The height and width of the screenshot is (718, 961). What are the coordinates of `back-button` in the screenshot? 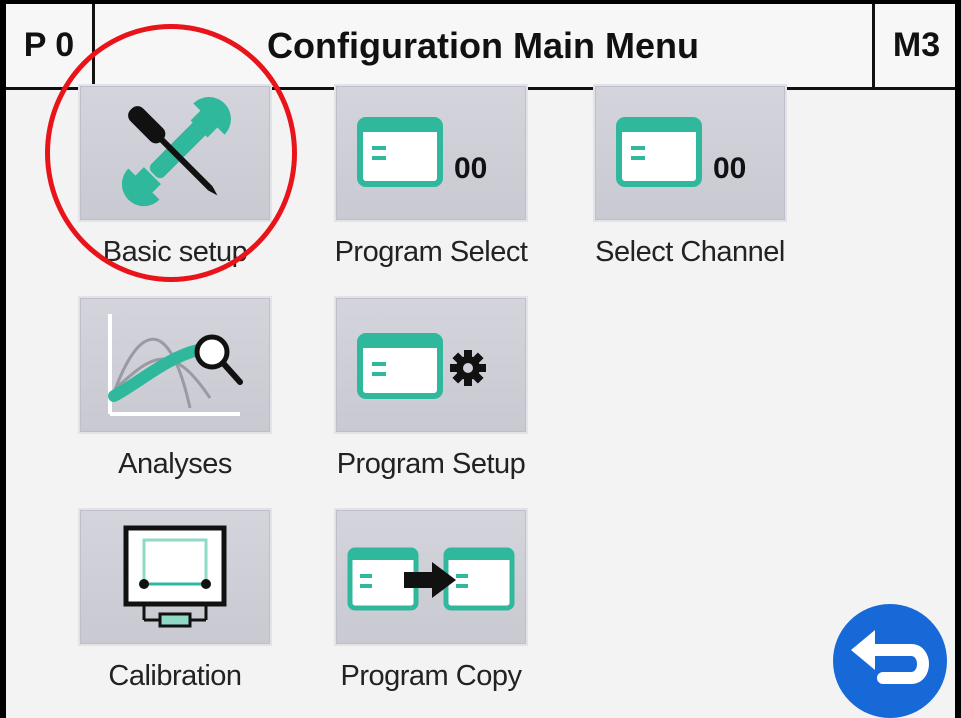 It's located at (890, 660).